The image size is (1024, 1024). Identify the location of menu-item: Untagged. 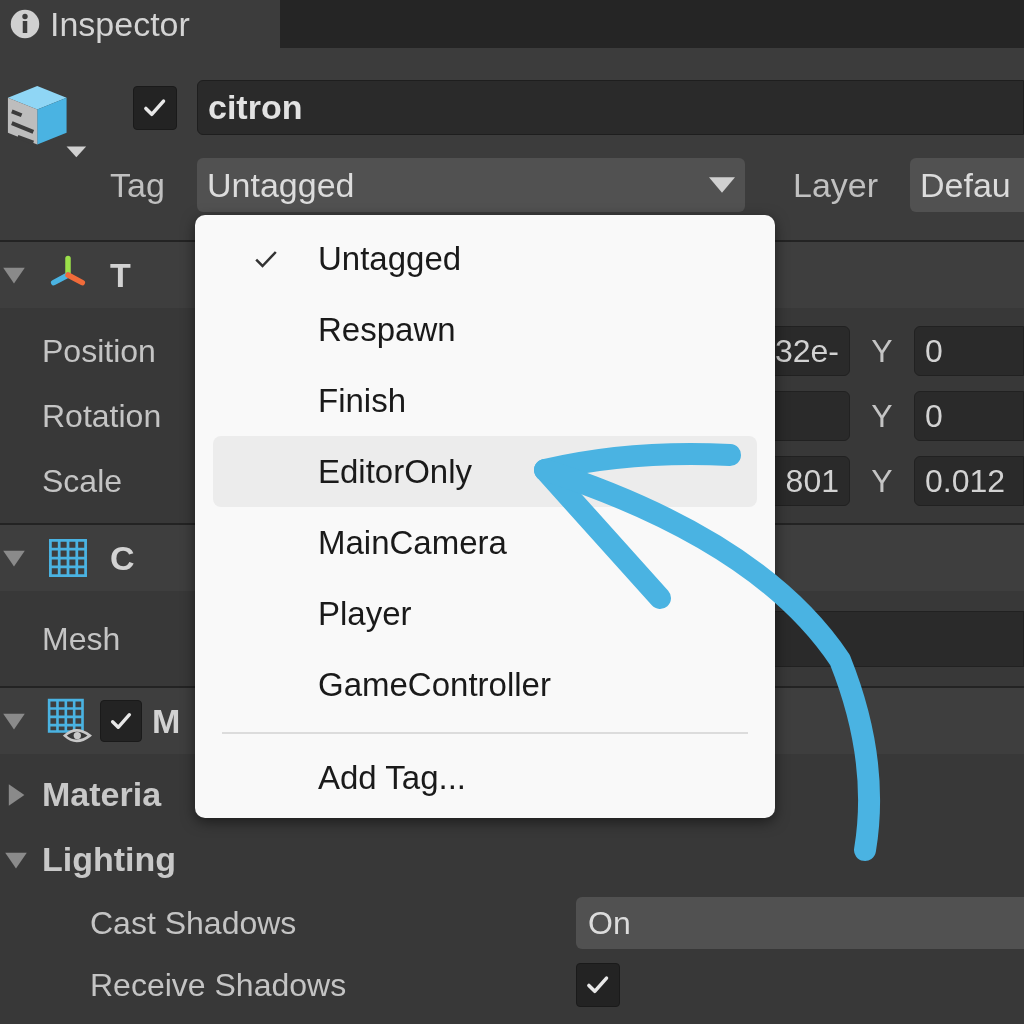
(485, 258).